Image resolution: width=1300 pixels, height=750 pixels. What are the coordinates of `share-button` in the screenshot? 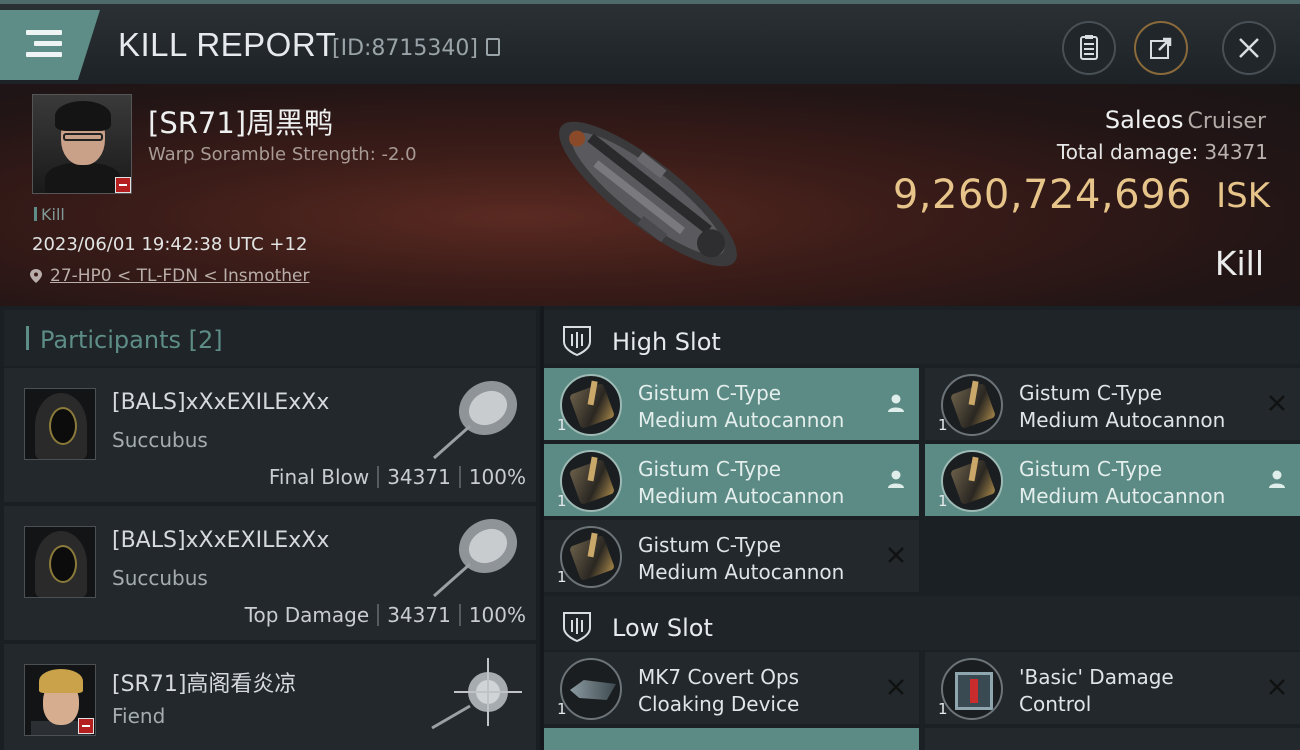 It's located at (1161, 48).